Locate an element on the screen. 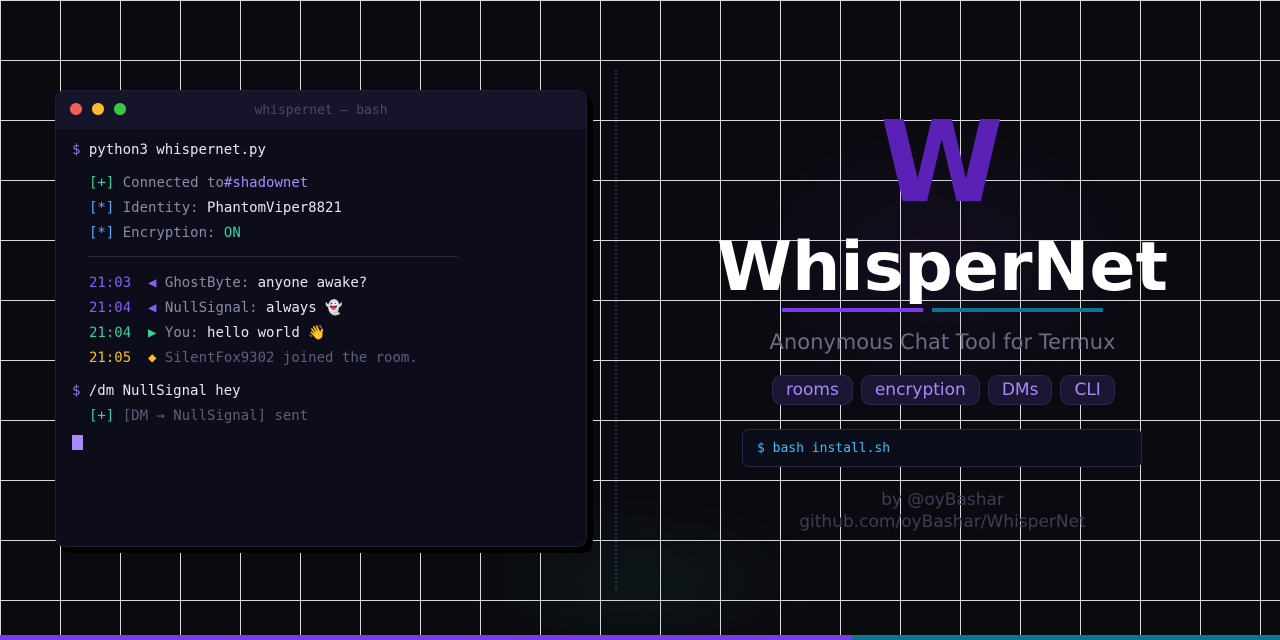 This screenshot has width=1280, height=640. message-time: 21:05 is located at coordinates (110, 358).